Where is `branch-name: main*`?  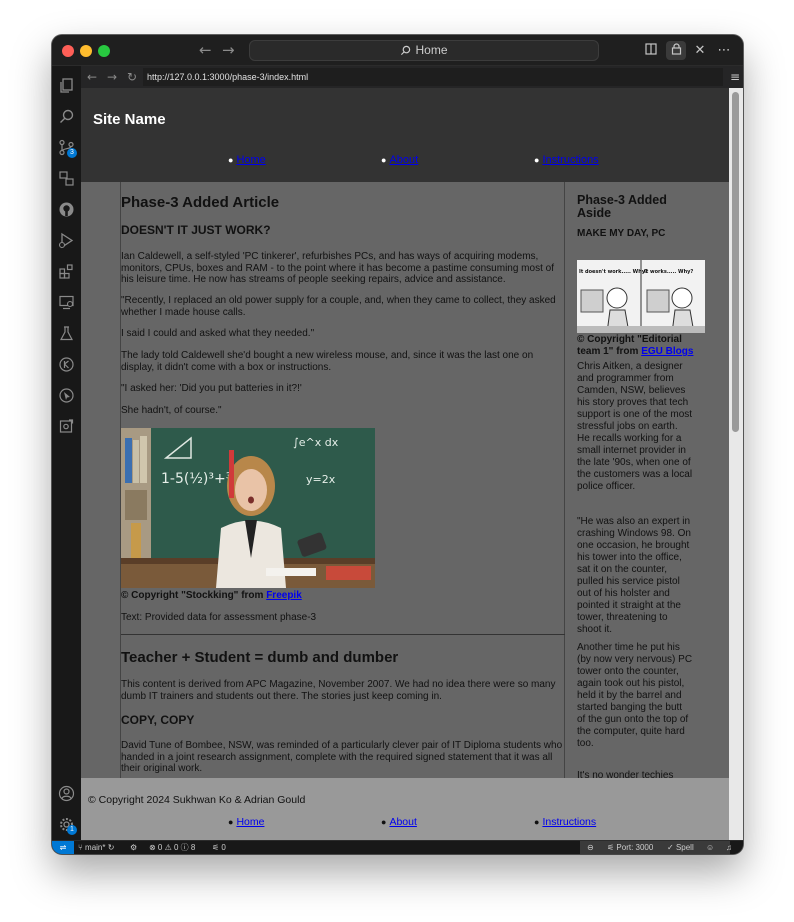 branch-name: main* is located at coordinates (95, 847).